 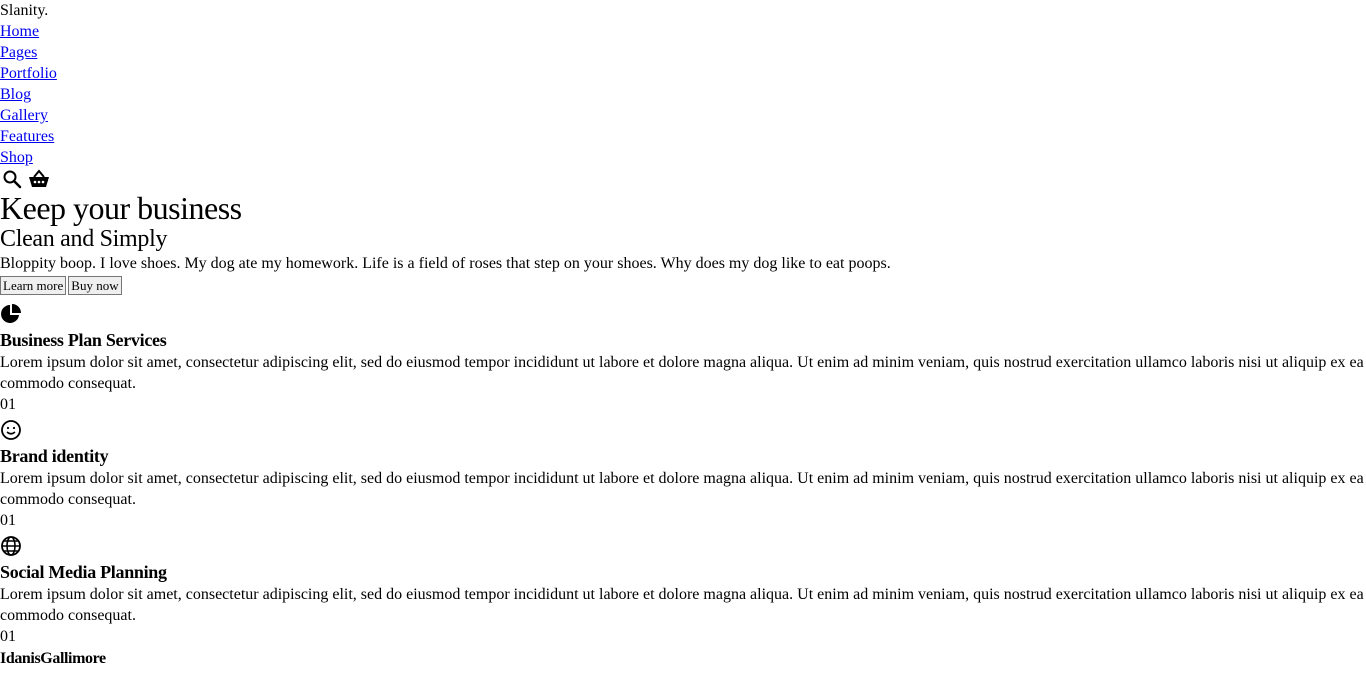 I want to click on nav-item-home: Home, so click(x=683, y=31).